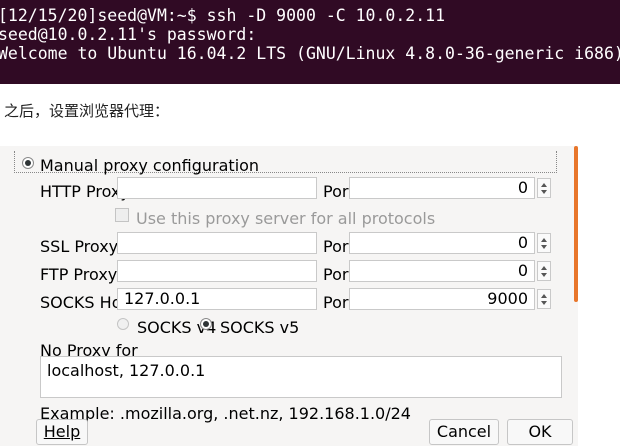 Image resolution: width=620 pixels, height=446 pixels. Describe the element at coordinates (217, 299) in the screenshot. I see `socks-host-input: 127.0.0.1` at that location.